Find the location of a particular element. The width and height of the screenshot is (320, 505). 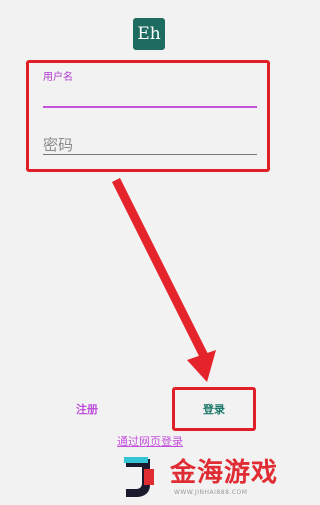

brand-url: WWW.JINHAI888.COM is located at coordinates (211, 492).